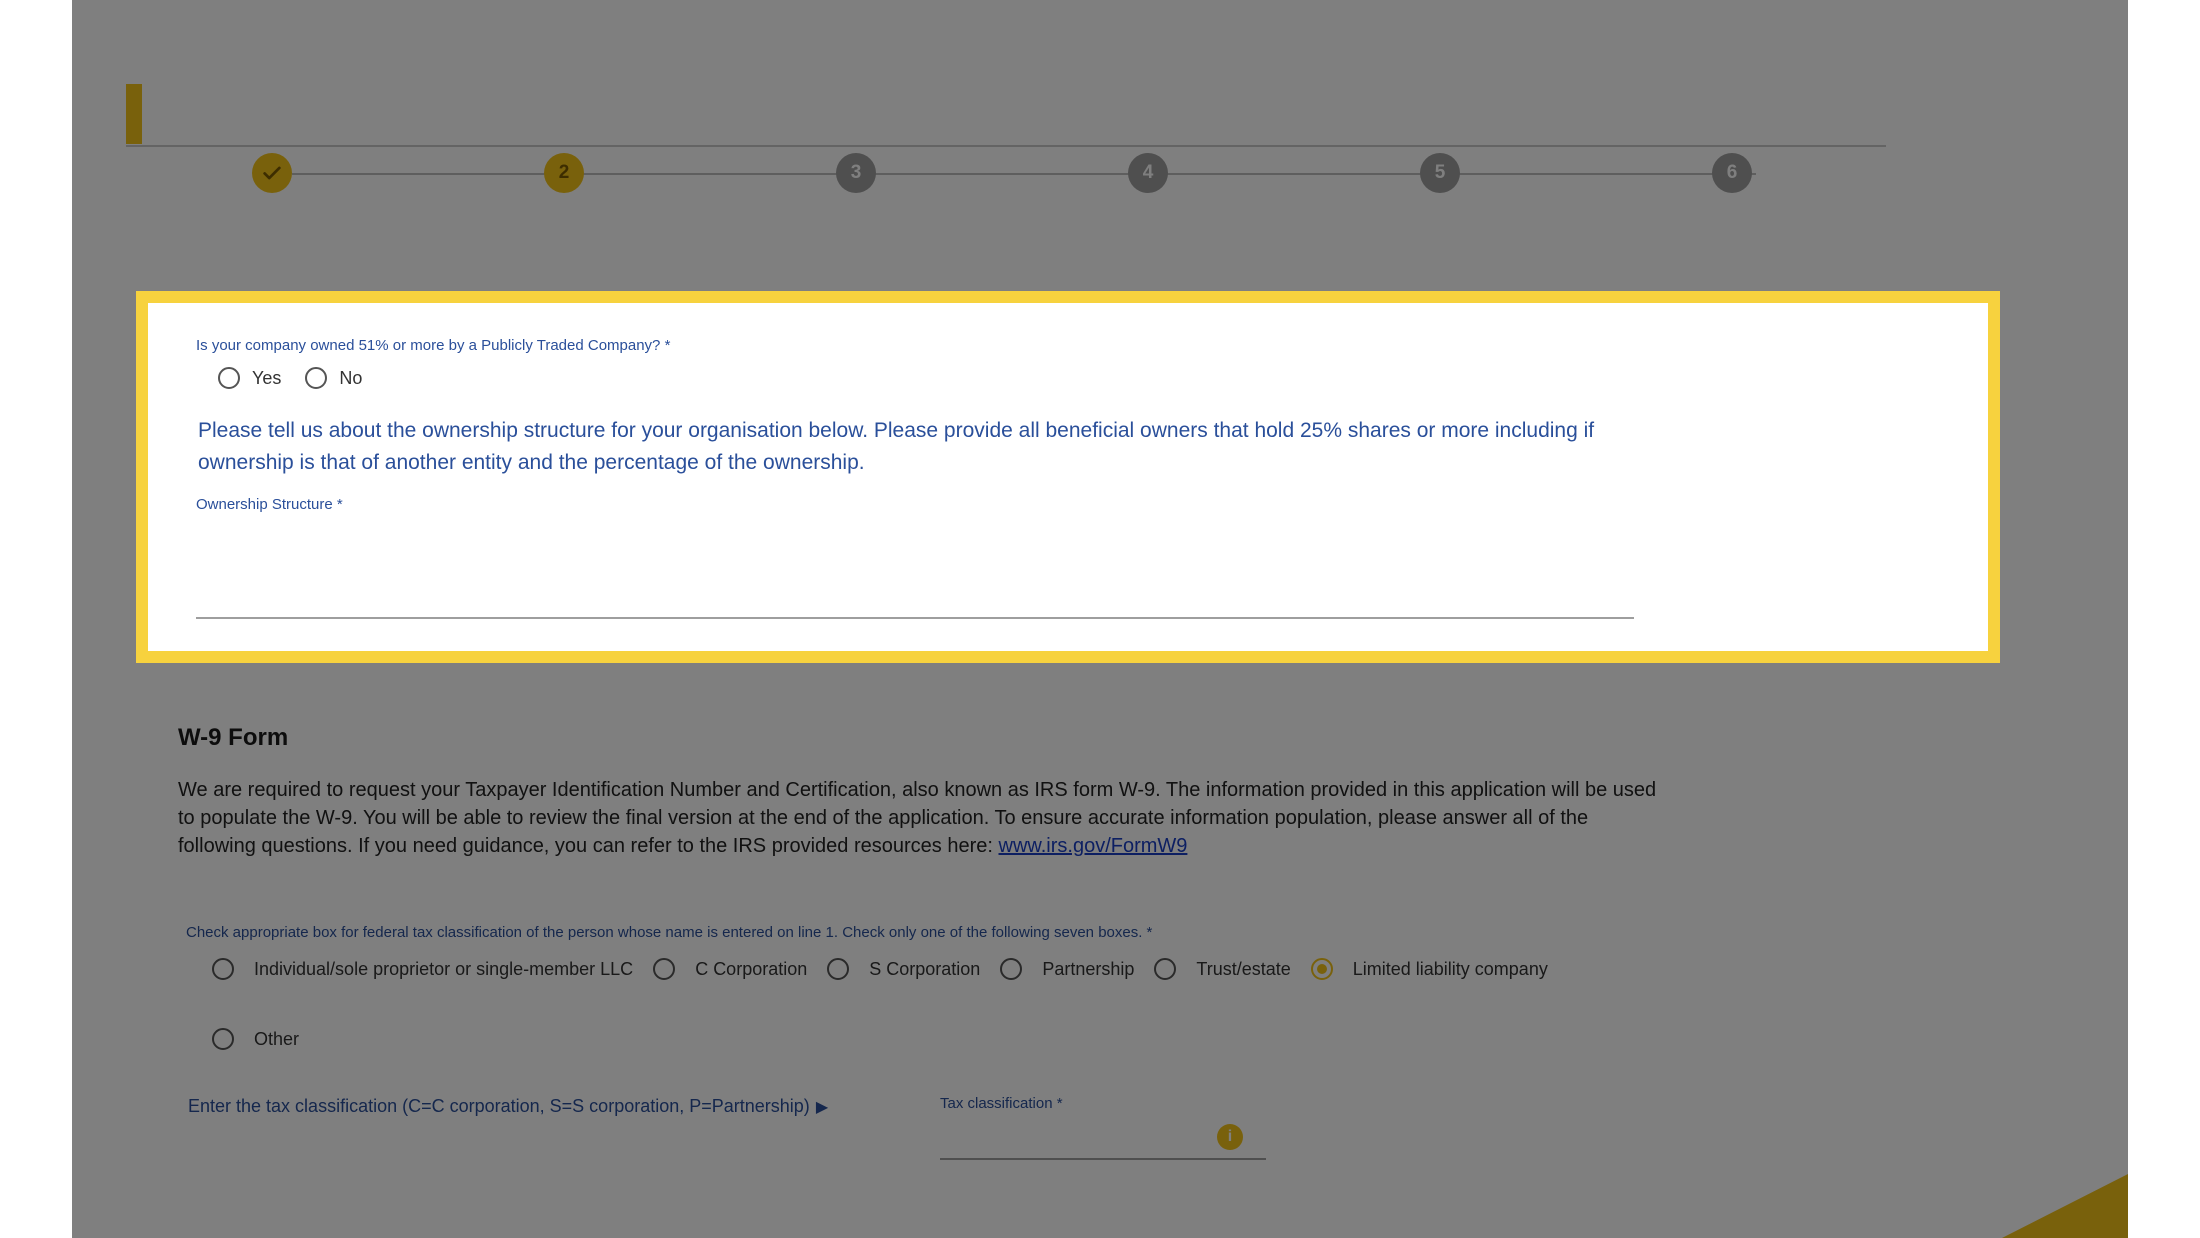 The width and height of the screenshot is (2200, 1238). I want to click on step-label: Fees & Payments, so click(1148, 232).